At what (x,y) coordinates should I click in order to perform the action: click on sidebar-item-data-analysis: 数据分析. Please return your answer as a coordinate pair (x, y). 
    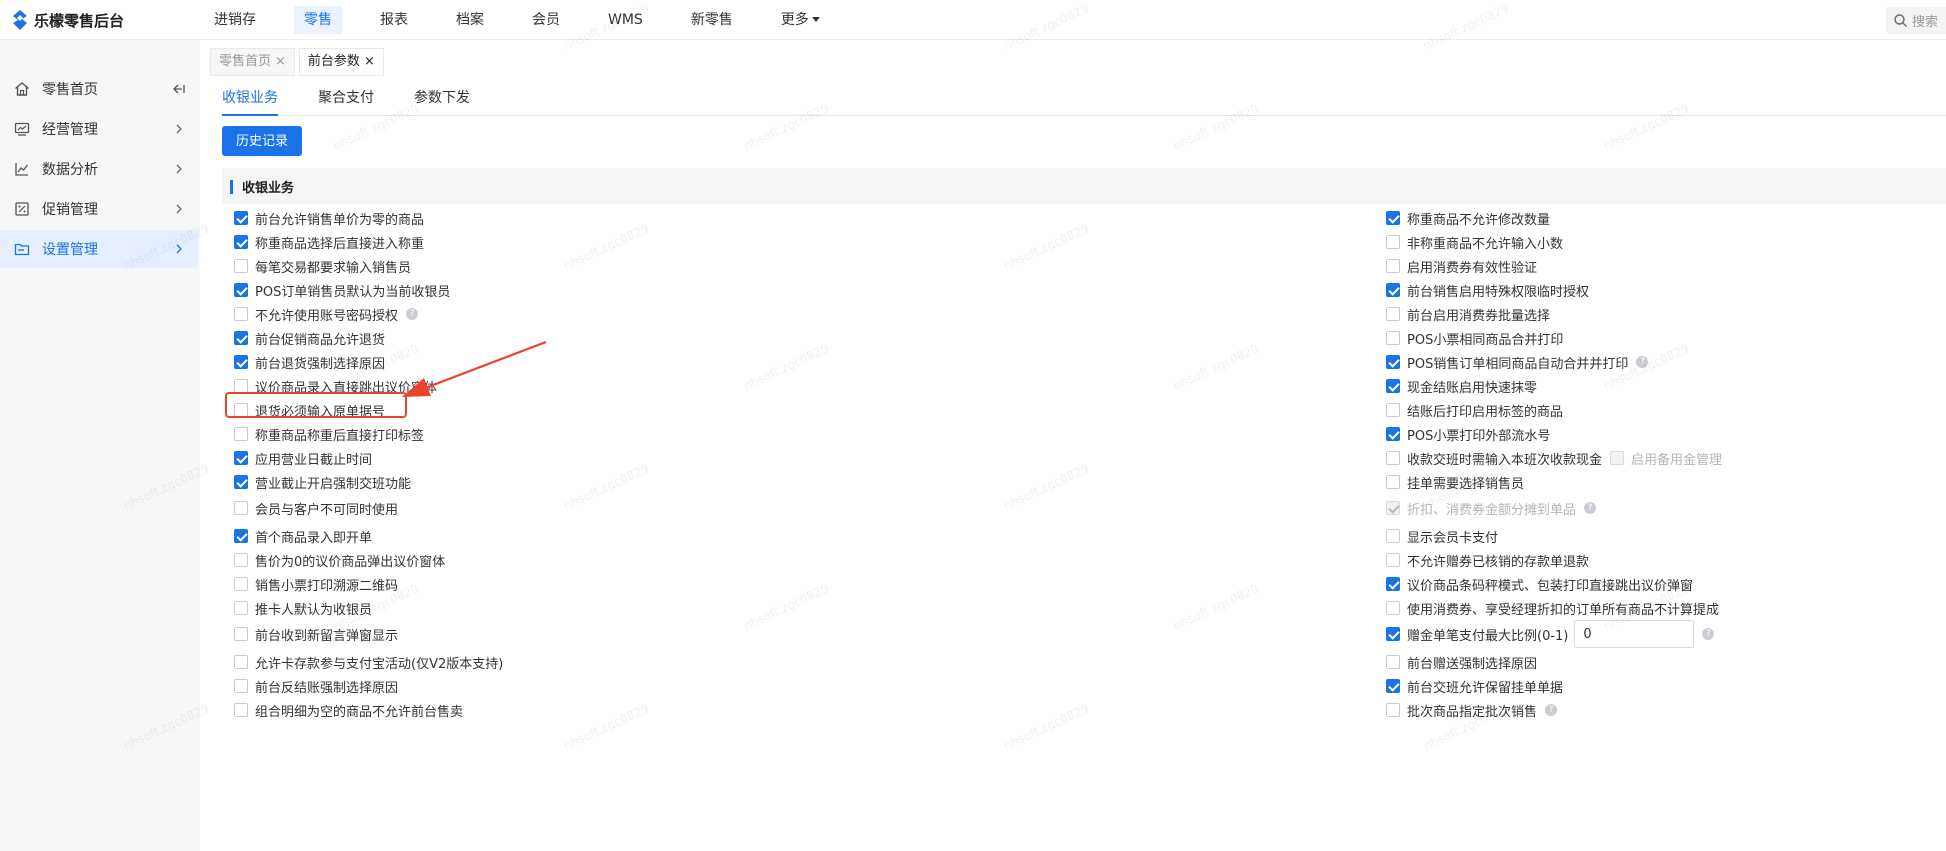
    Looking at the image, I should click on (99, 169).